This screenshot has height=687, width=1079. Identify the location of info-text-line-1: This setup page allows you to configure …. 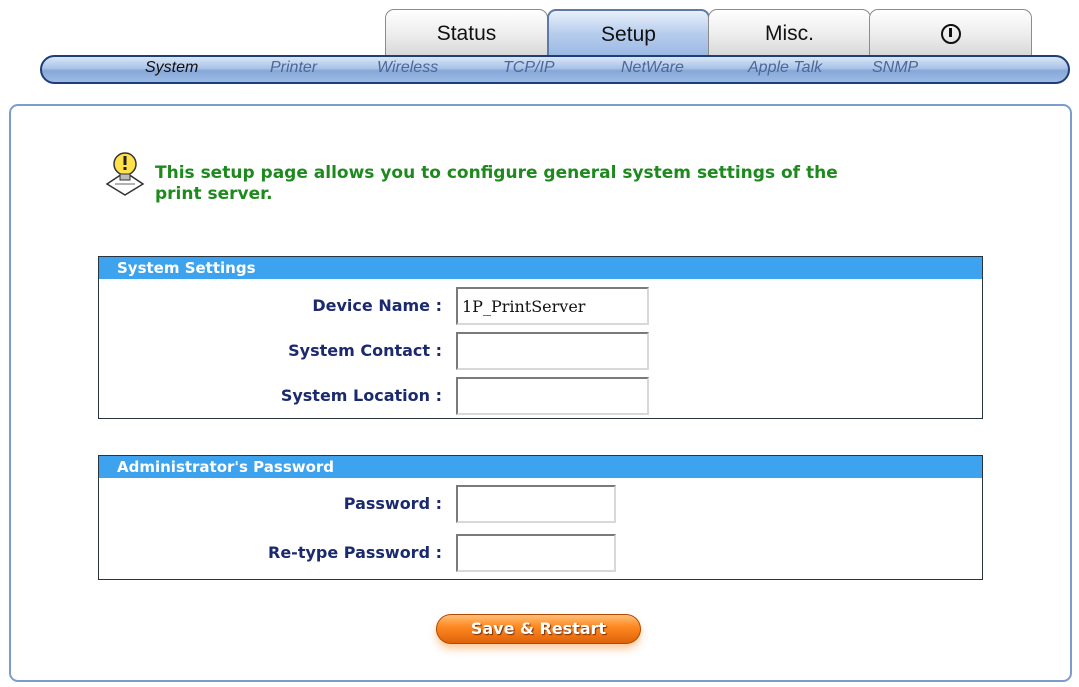
(496, 173).